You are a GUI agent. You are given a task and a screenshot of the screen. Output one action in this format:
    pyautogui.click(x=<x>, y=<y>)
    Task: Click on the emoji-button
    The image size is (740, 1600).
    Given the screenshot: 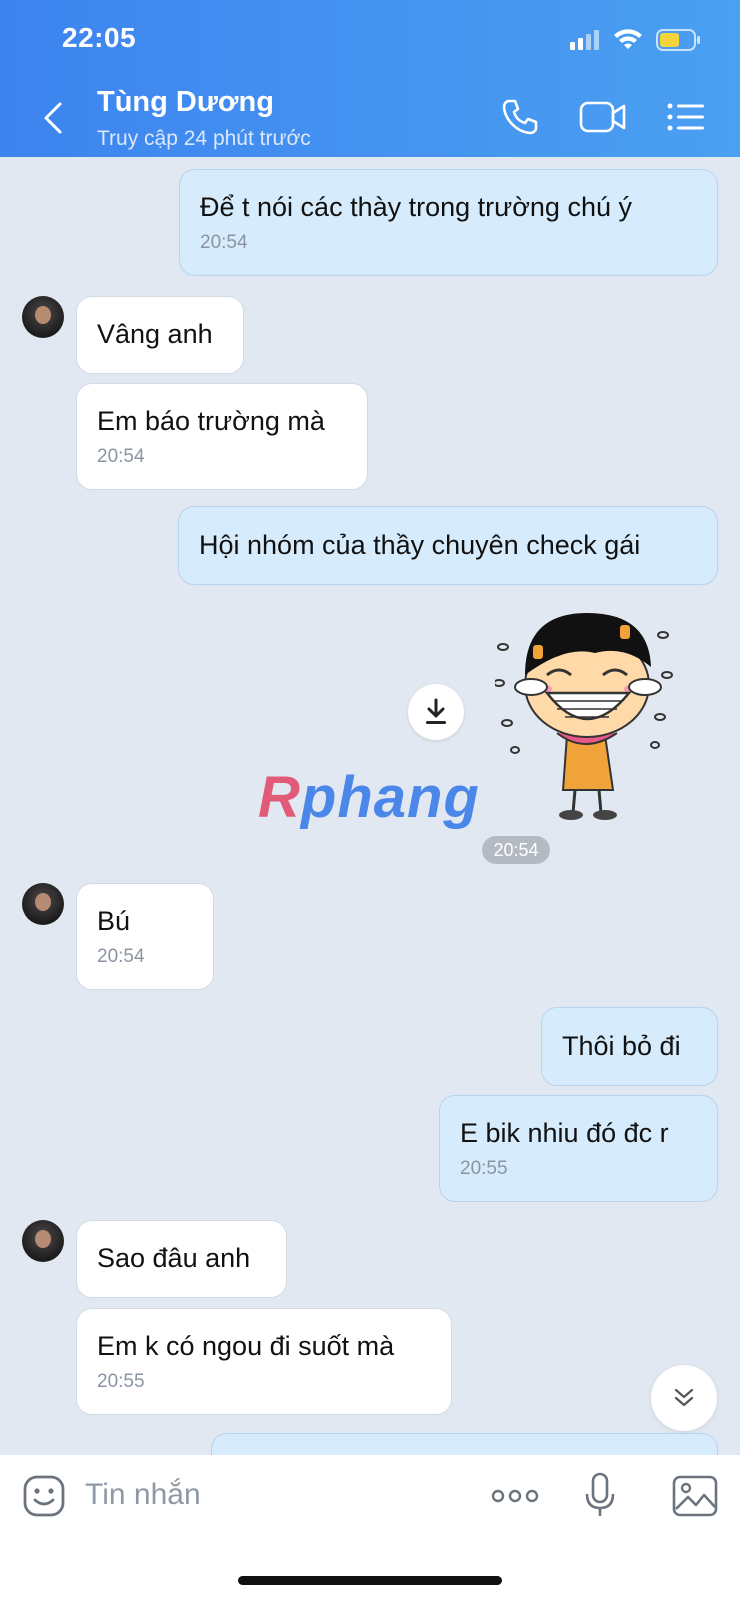 What is the action you would take?
    pyautogui.click(x=44, y=1496)
    